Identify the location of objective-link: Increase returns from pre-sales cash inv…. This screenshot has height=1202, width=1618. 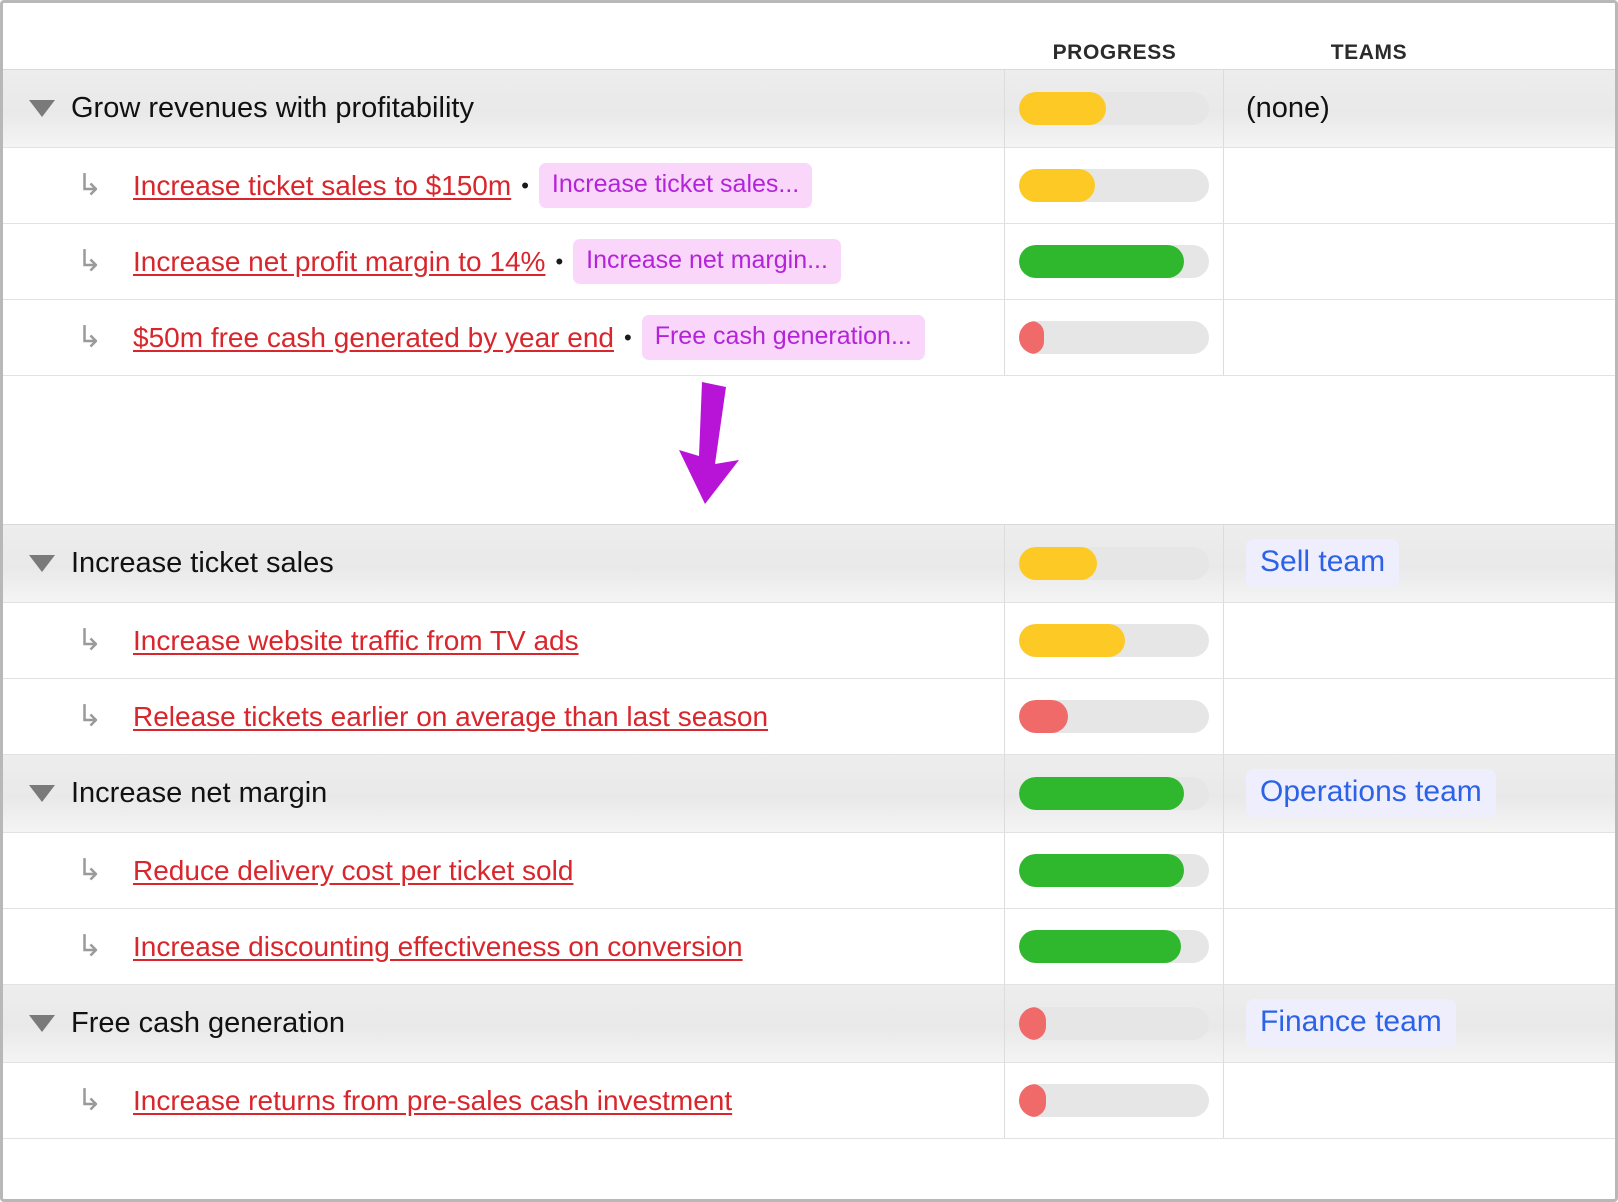
(432, 1101).